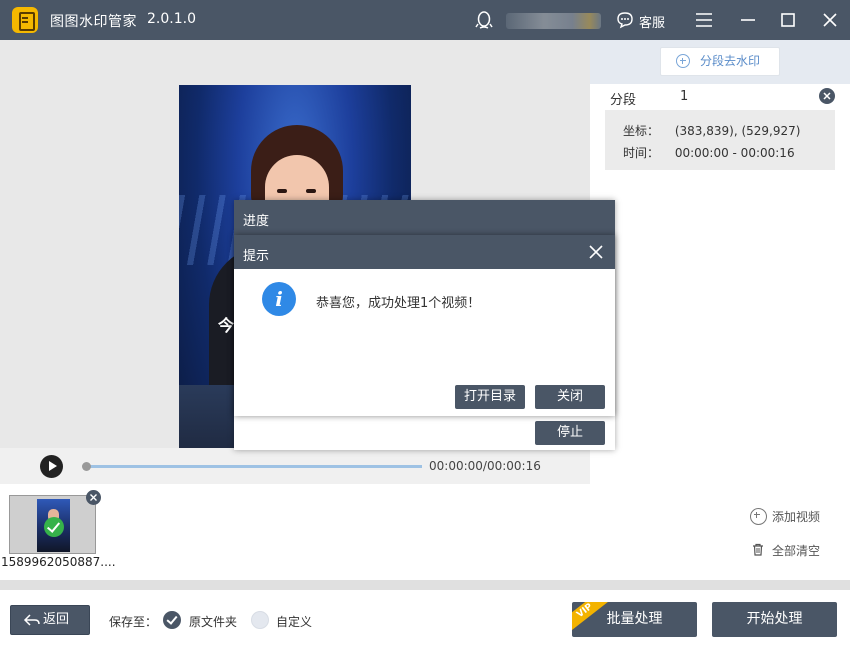  Describe the element at coordinates (294, 621) in the screenshot. I see `custom-folder-label: 自定义` at that location.